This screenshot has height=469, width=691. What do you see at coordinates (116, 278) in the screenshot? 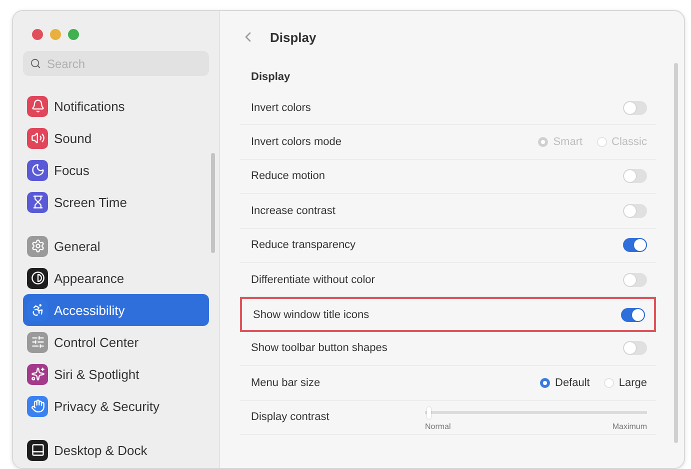
I see `sidebar-item: Appearance` at bounding box center [116, 278].